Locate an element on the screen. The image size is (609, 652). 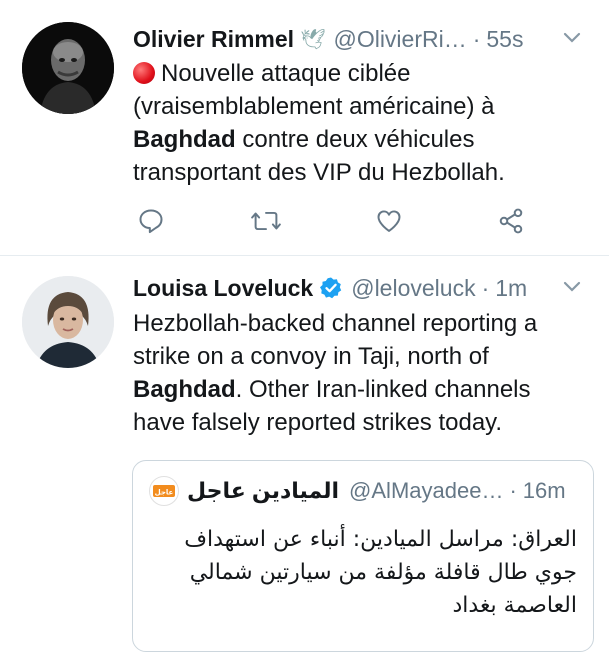
red-circle-emoji is located at coordinates (144, 73).